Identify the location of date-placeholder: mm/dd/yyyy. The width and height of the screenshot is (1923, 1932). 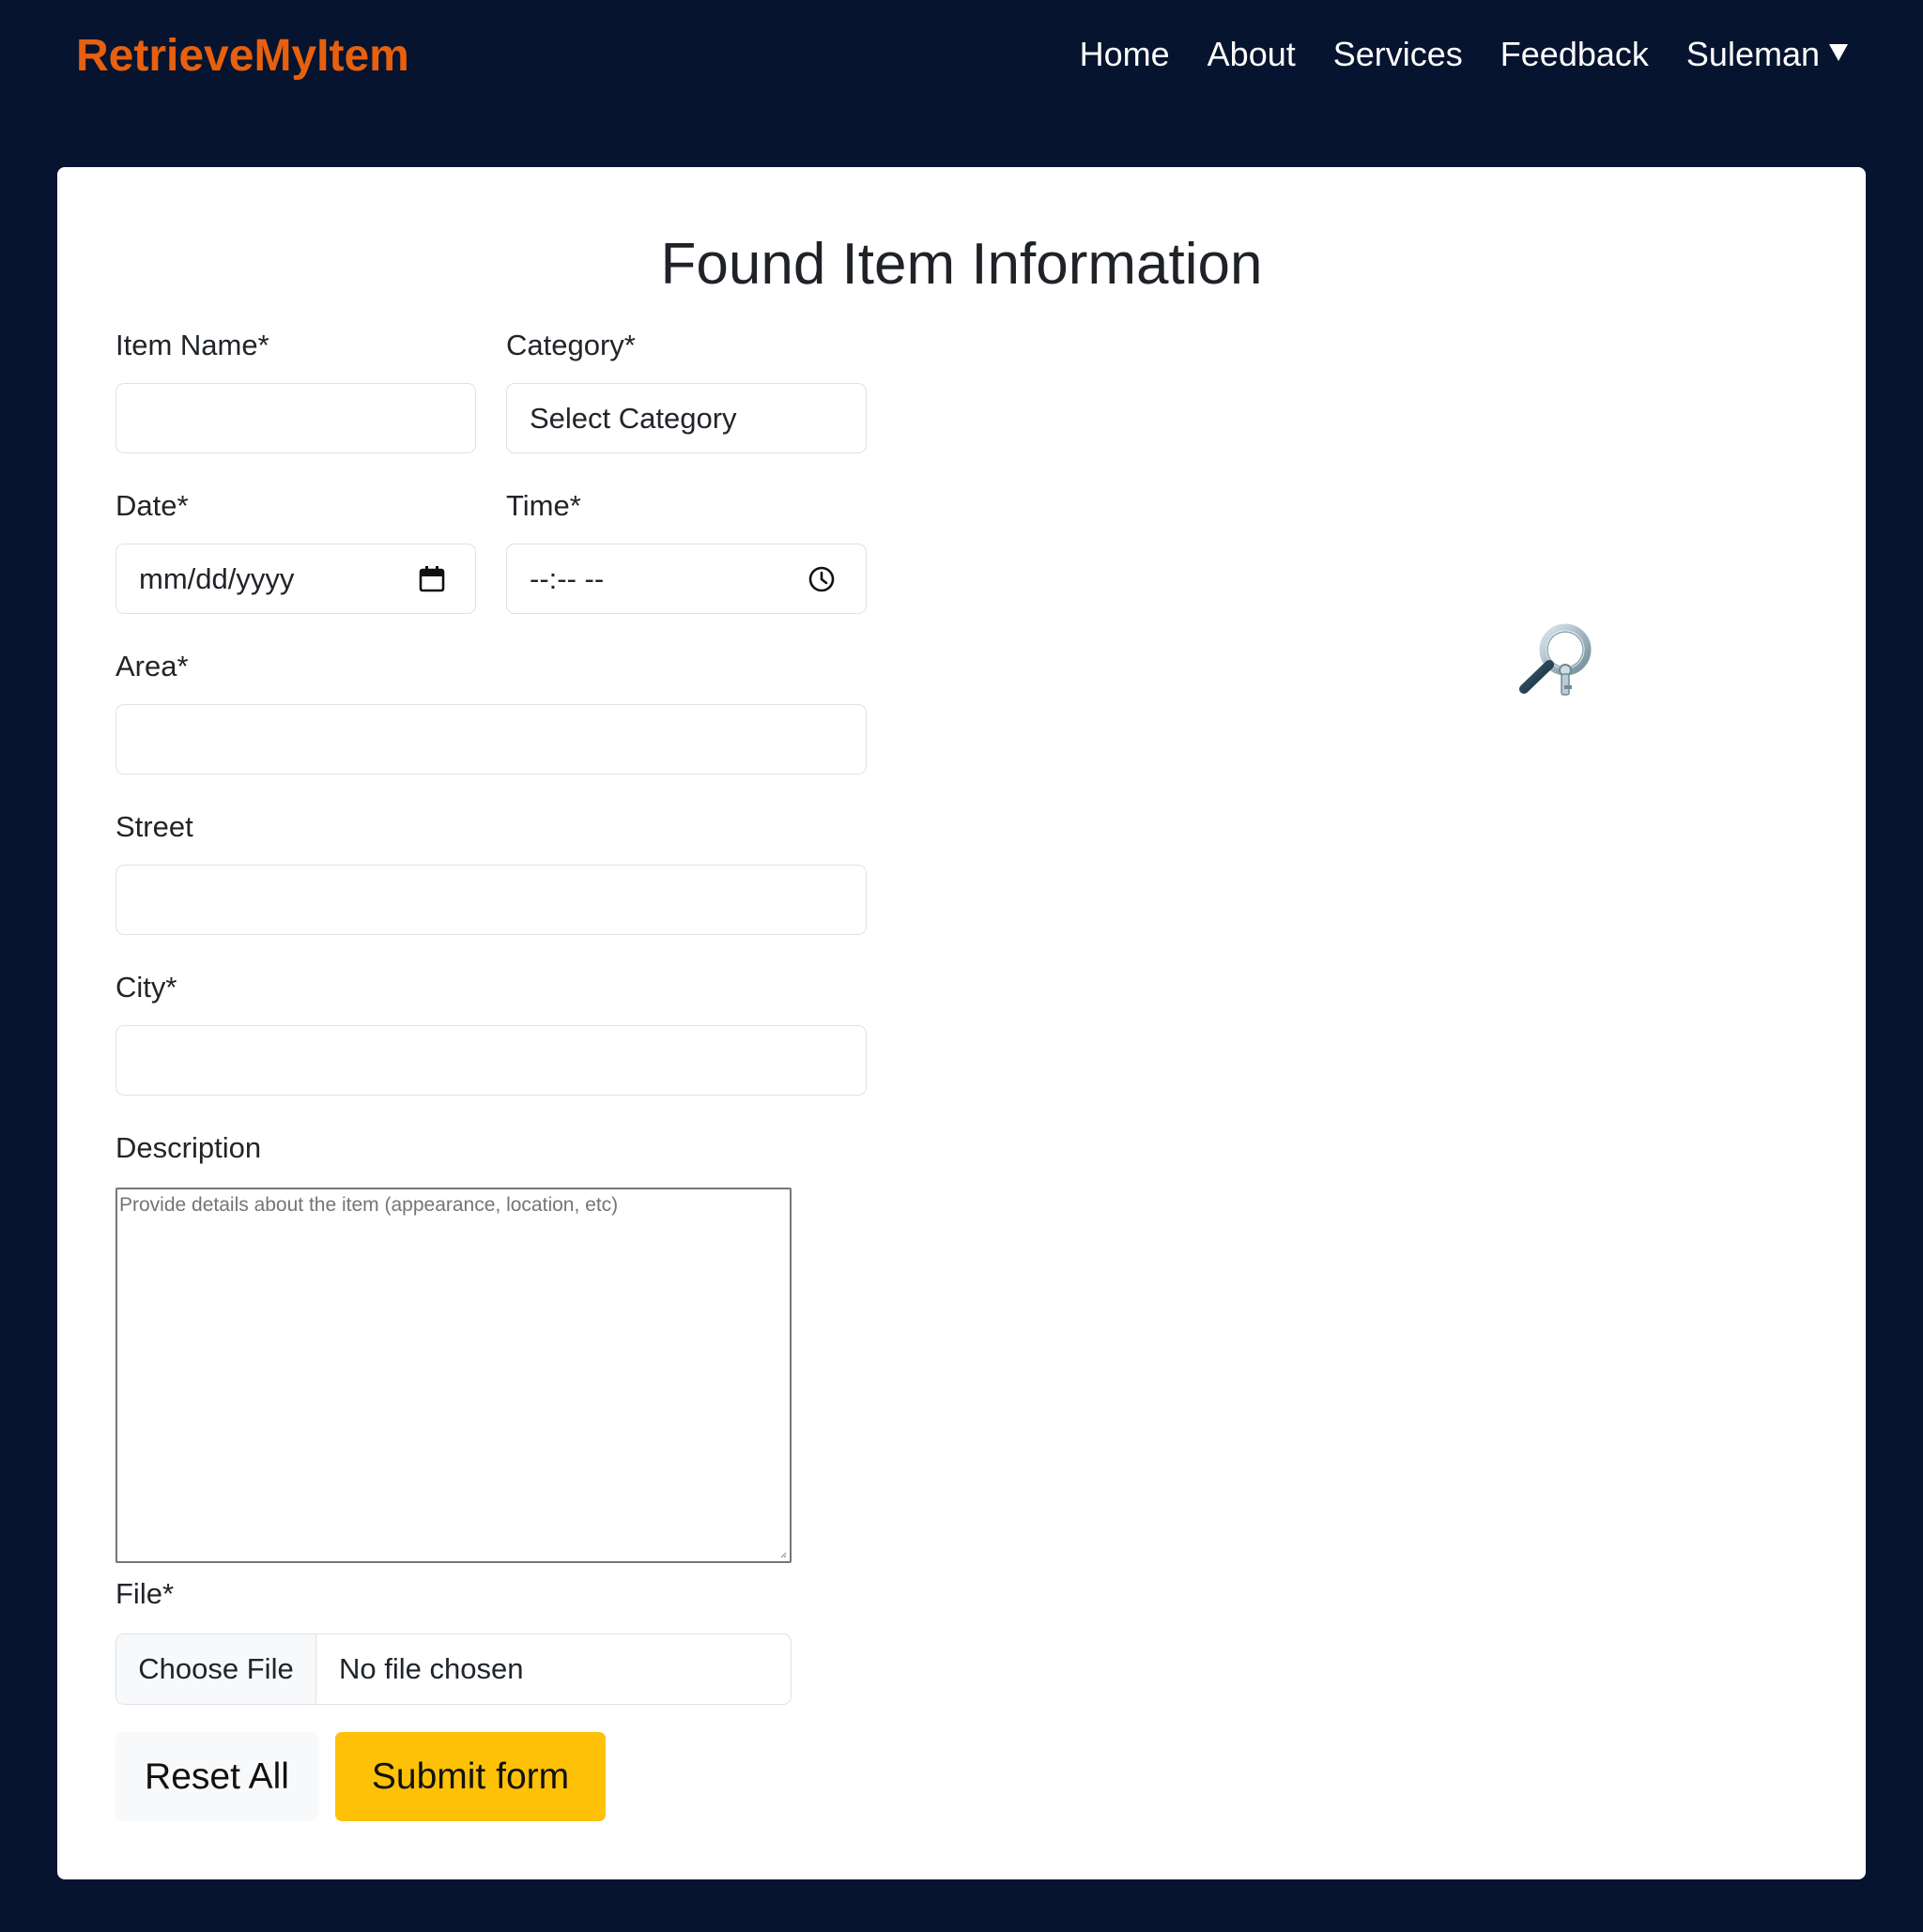
(217, 578).